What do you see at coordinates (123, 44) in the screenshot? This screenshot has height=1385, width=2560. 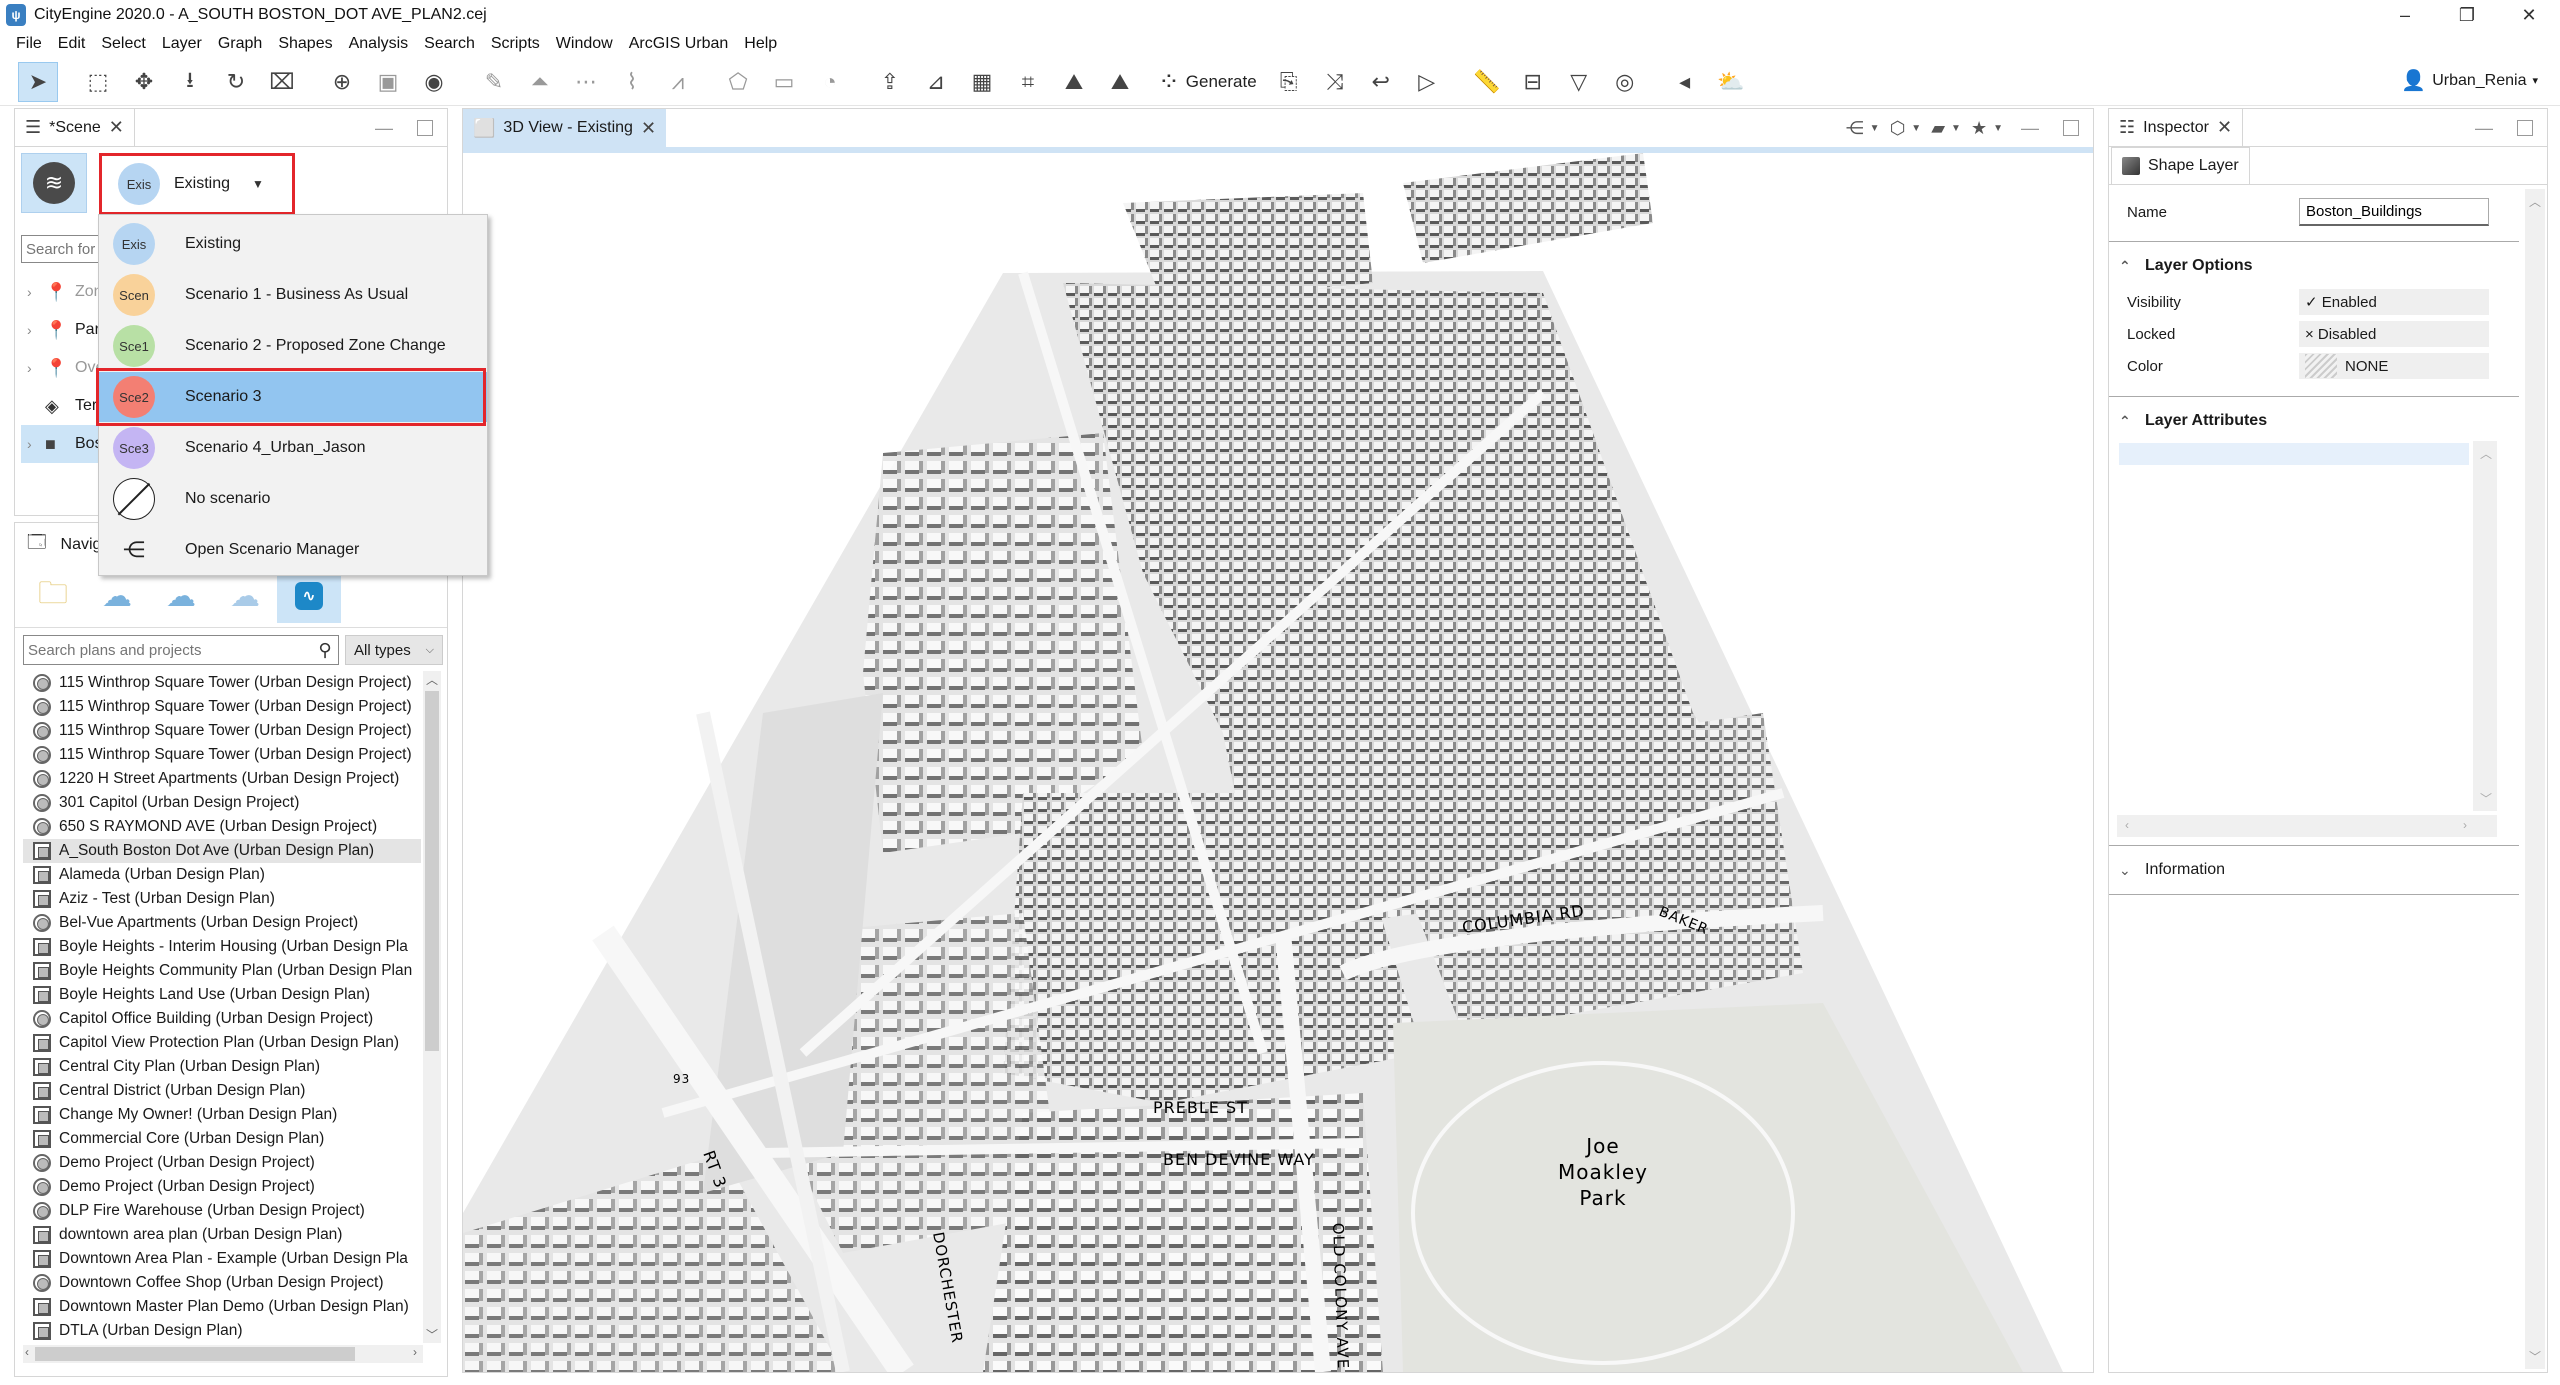 I see `menu-select: Select` at bounding box center [123, 44].